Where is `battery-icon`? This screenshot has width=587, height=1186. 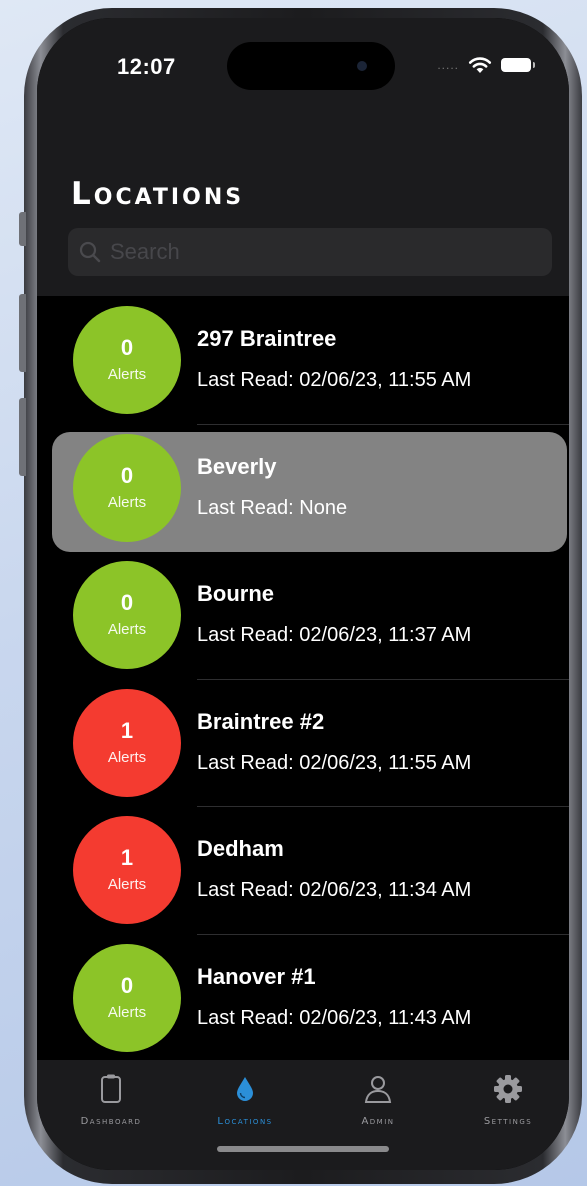 battery-icon is located at coordinates (518, 65).